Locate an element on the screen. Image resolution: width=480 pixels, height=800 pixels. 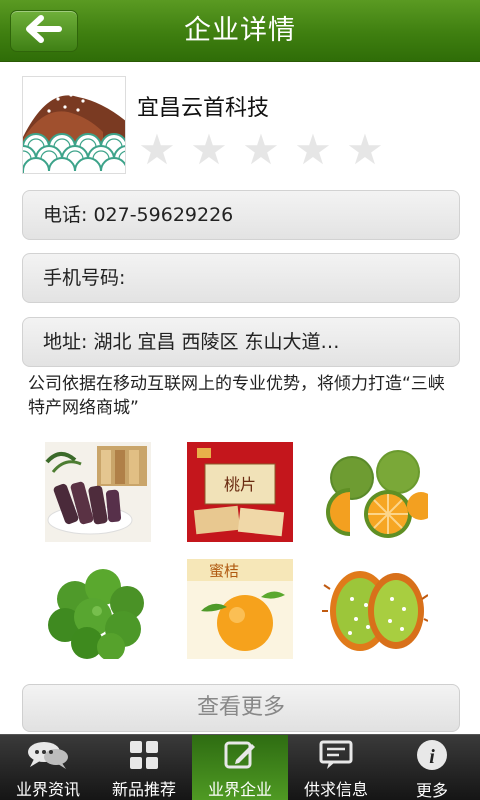
back-button is located at coordinates (44, 31).